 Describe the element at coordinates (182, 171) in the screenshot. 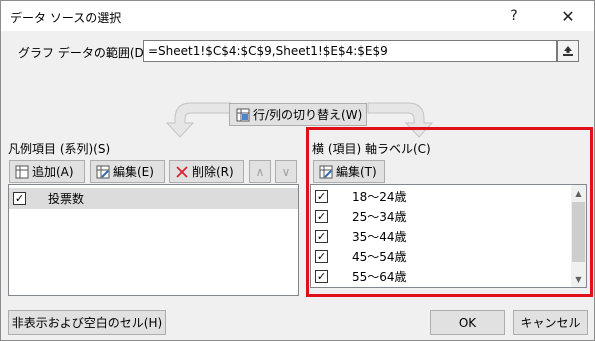

I see `remove-icon` at that location.